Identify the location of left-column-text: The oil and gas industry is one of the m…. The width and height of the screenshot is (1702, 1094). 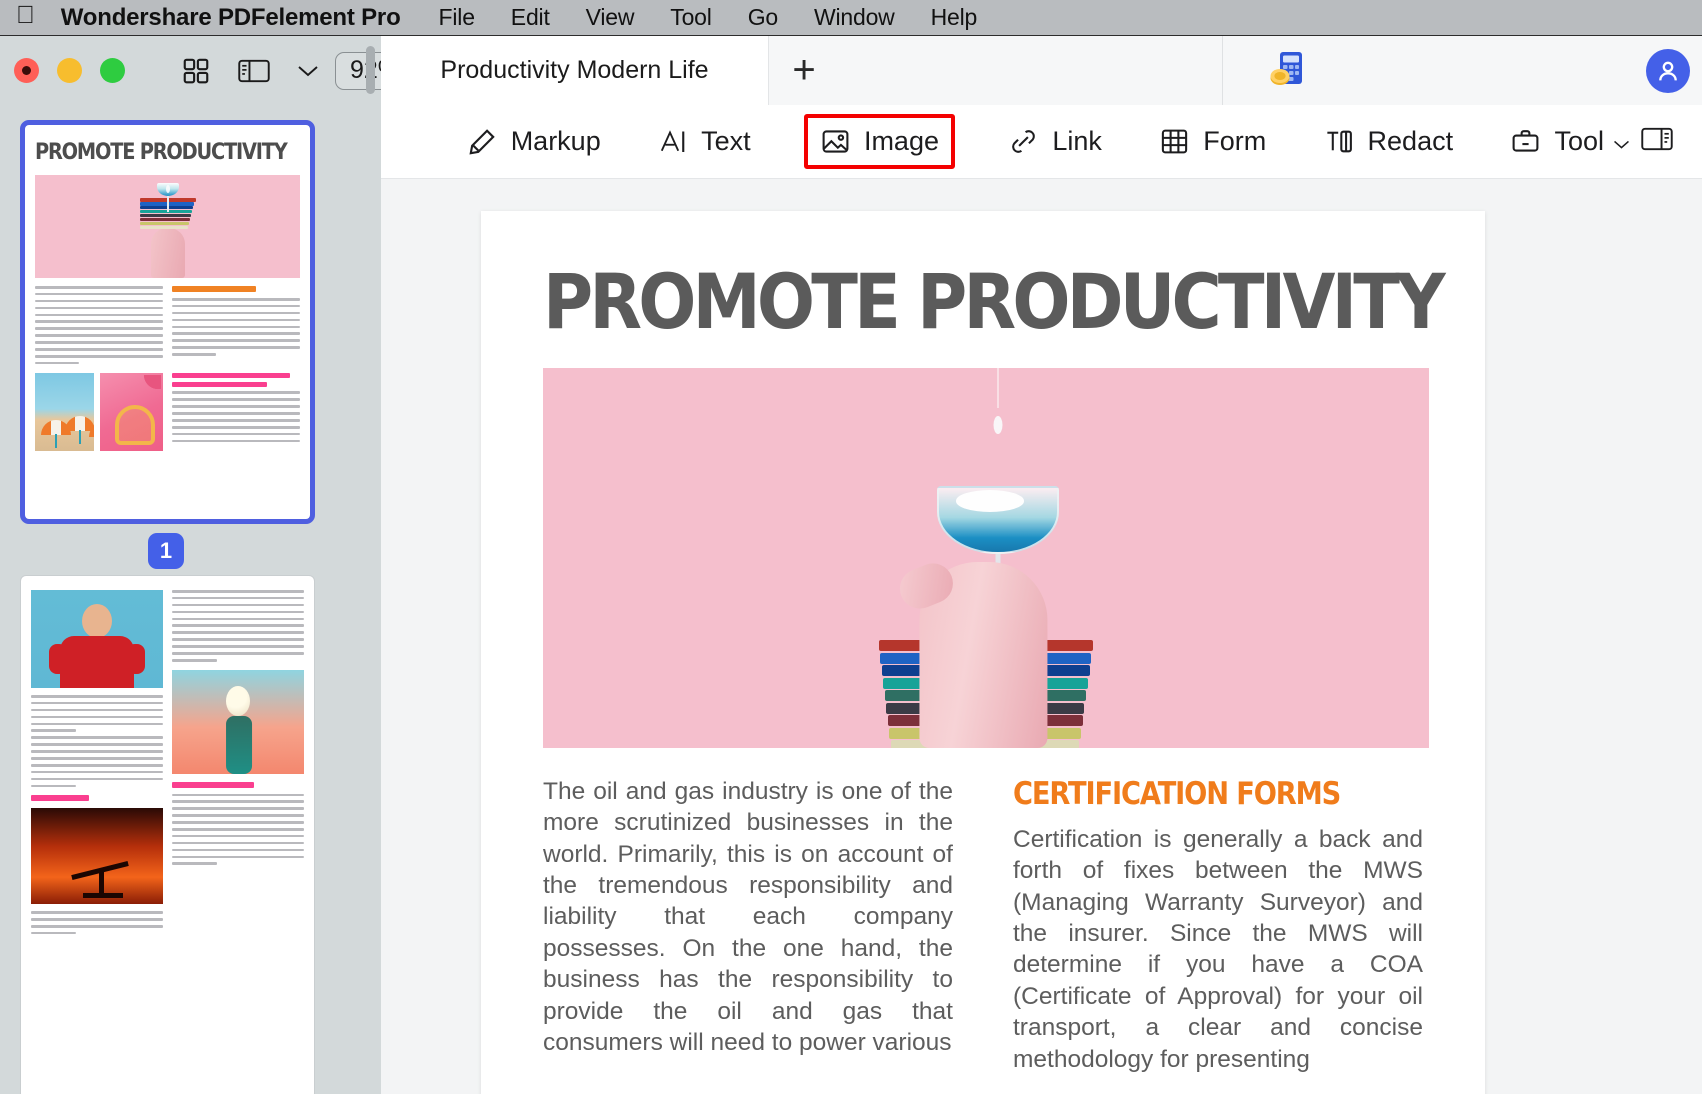
(748, 917).